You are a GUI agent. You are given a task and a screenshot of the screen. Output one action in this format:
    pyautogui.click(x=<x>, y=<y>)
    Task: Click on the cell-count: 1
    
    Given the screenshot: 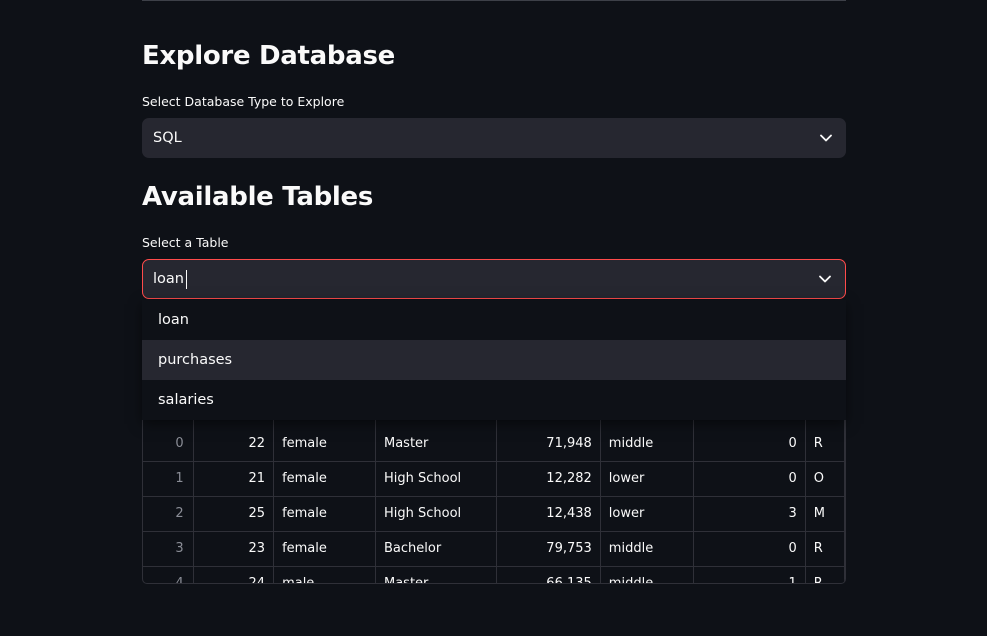 What is the action you would take?
    pyautogui.click(x=749, y=574)
    